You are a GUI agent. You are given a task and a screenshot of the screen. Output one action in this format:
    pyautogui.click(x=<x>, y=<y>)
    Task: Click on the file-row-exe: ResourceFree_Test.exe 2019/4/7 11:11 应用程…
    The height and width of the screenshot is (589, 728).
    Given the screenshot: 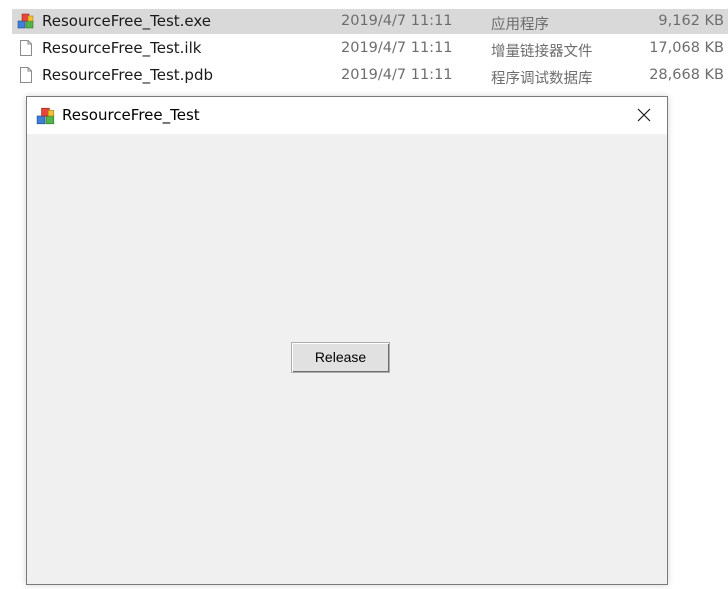 What is the action you would take?
    pyautogui.click(x=370, y=21)
    